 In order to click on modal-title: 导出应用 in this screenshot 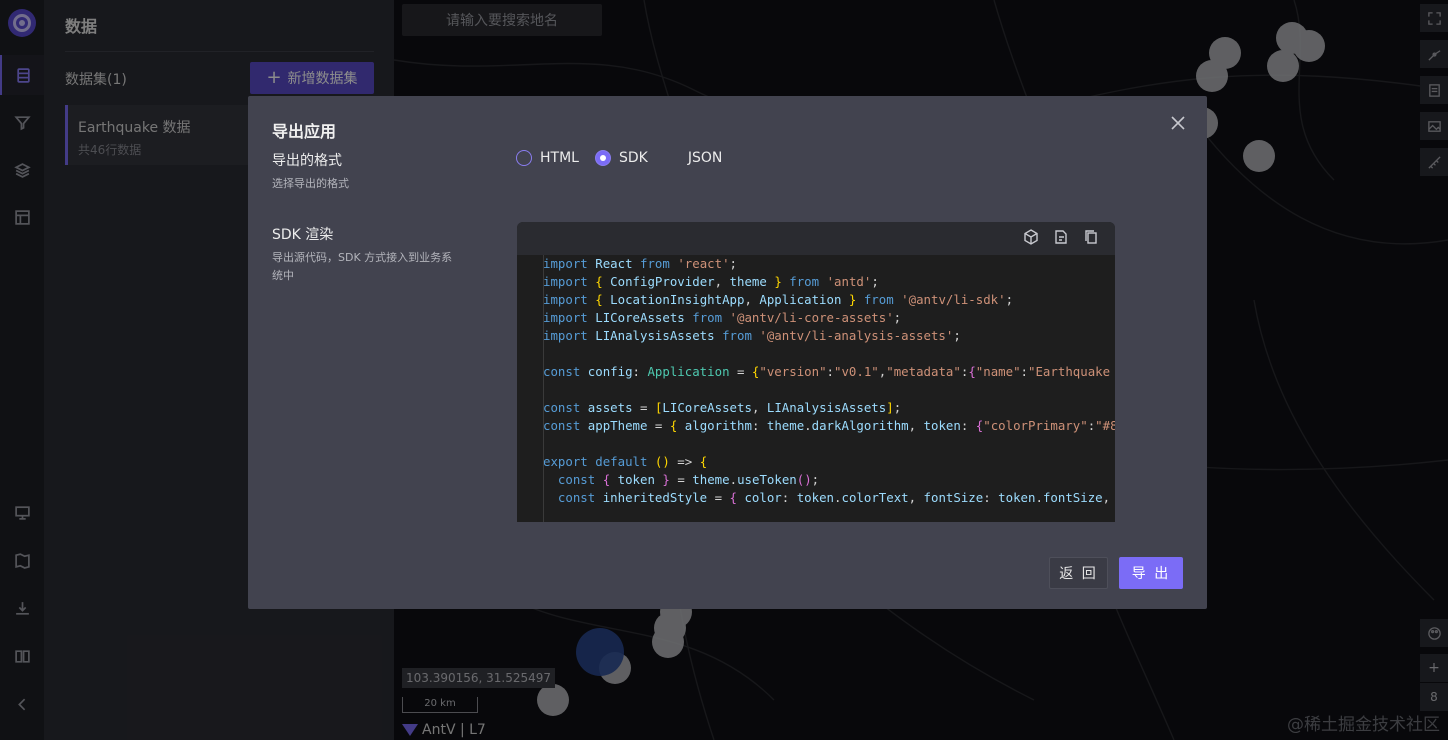, I will do `click(304, 131)`.